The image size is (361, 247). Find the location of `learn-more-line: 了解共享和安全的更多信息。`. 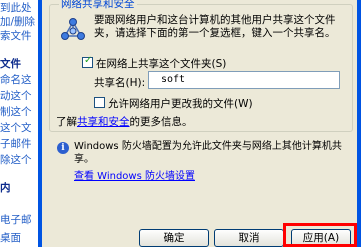

learn-more-line: 了解共享和安全的更多信息。 is located at coordinates (124, 121).